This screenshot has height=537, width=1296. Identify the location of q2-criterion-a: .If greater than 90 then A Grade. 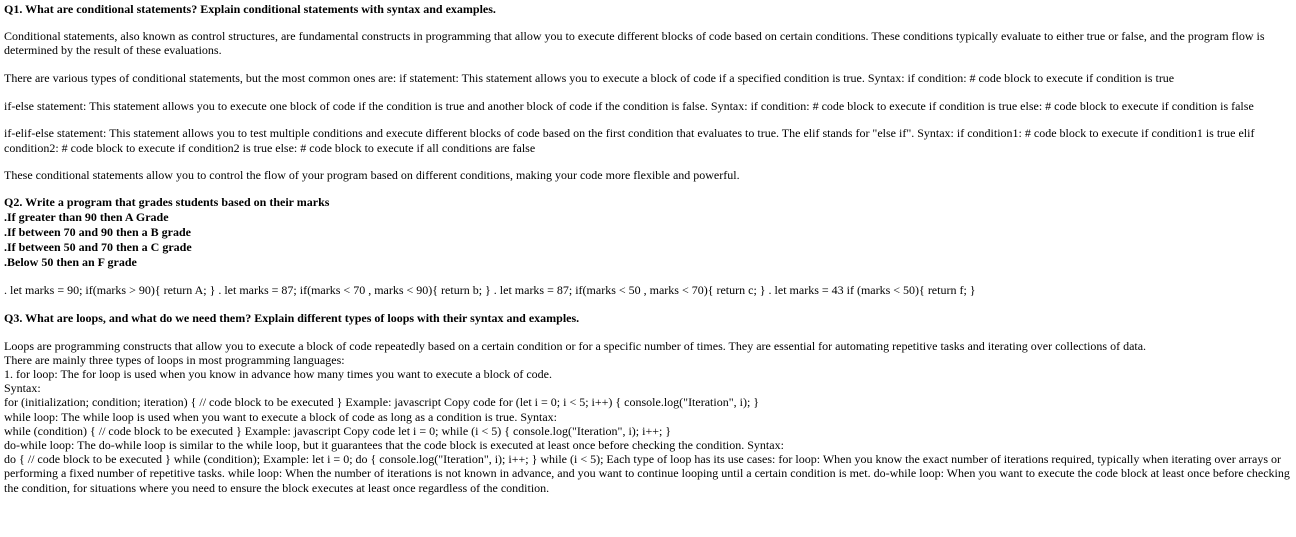
(86, 216).